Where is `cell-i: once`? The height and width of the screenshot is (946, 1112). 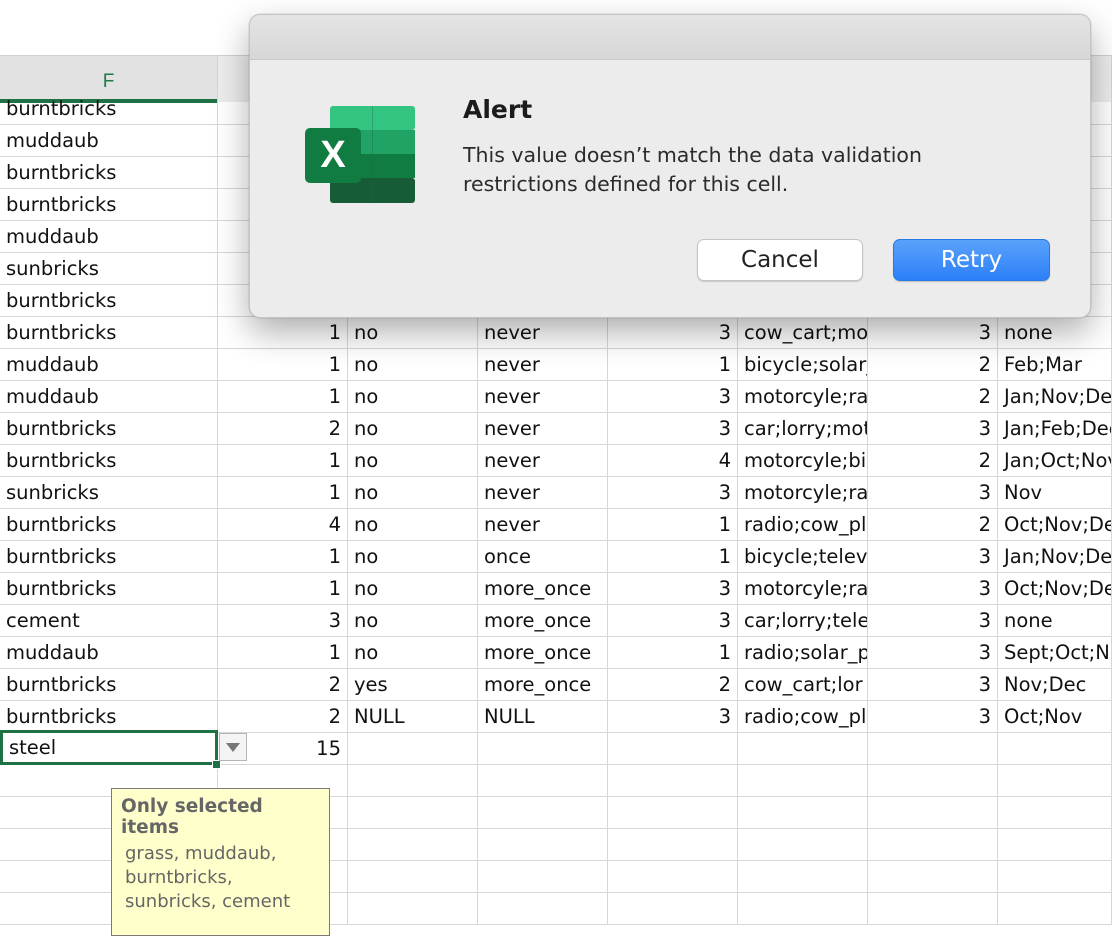 cell-i: once is located at coordinates (543, 557).